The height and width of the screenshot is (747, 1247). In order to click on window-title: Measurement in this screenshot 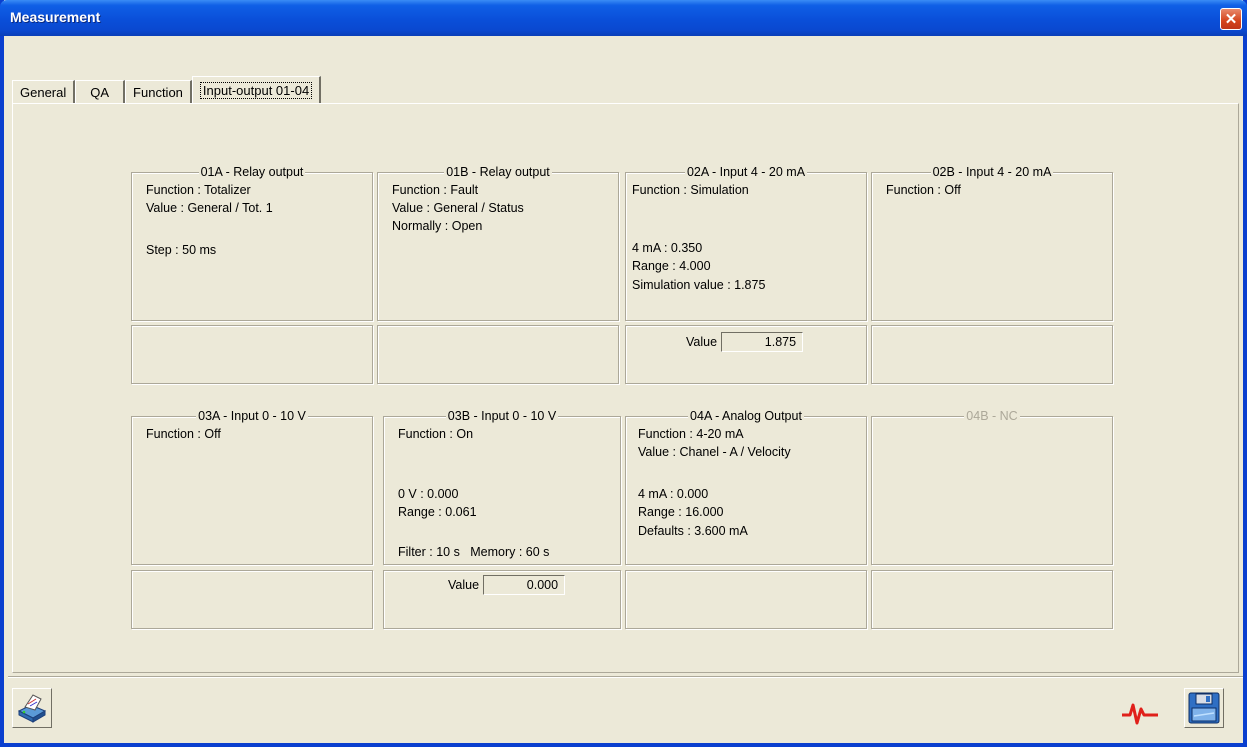, I will do `click(55, 17)`.